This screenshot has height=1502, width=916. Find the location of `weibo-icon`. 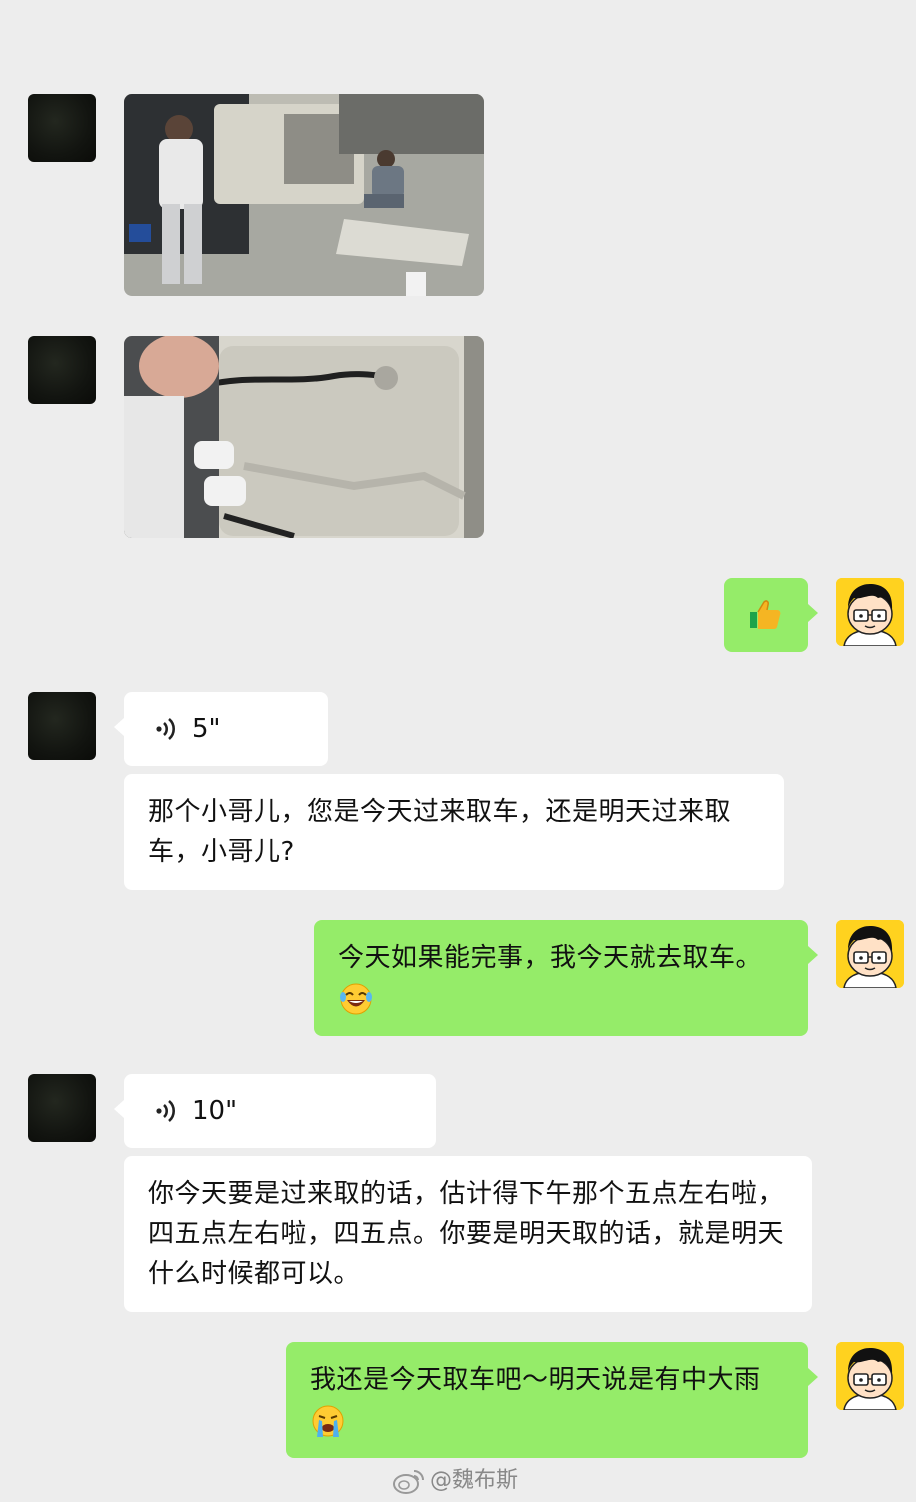

weibo-icon is located at coordinates (408, 1482).